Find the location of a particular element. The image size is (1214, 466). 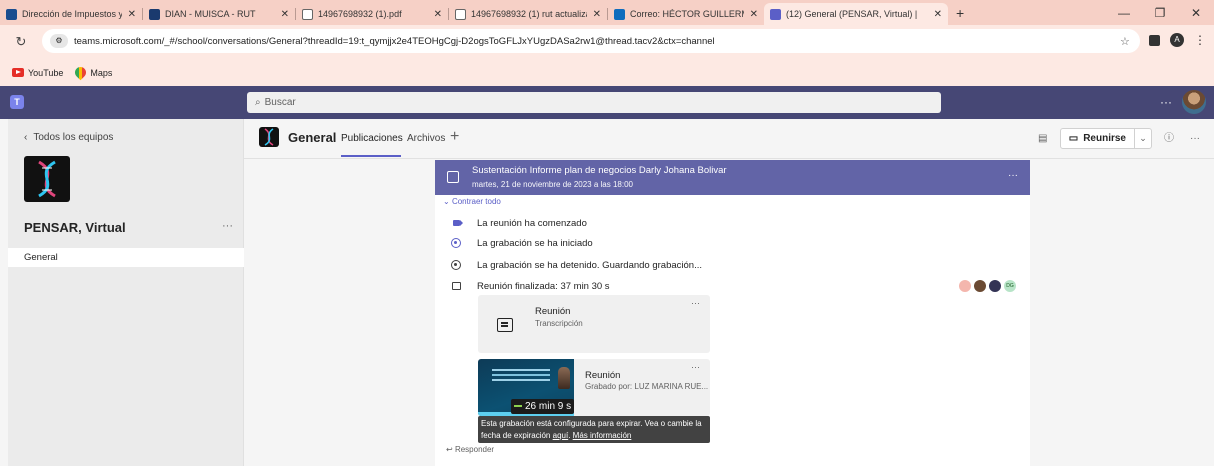

record-icon is located at coordinates (456, 243).